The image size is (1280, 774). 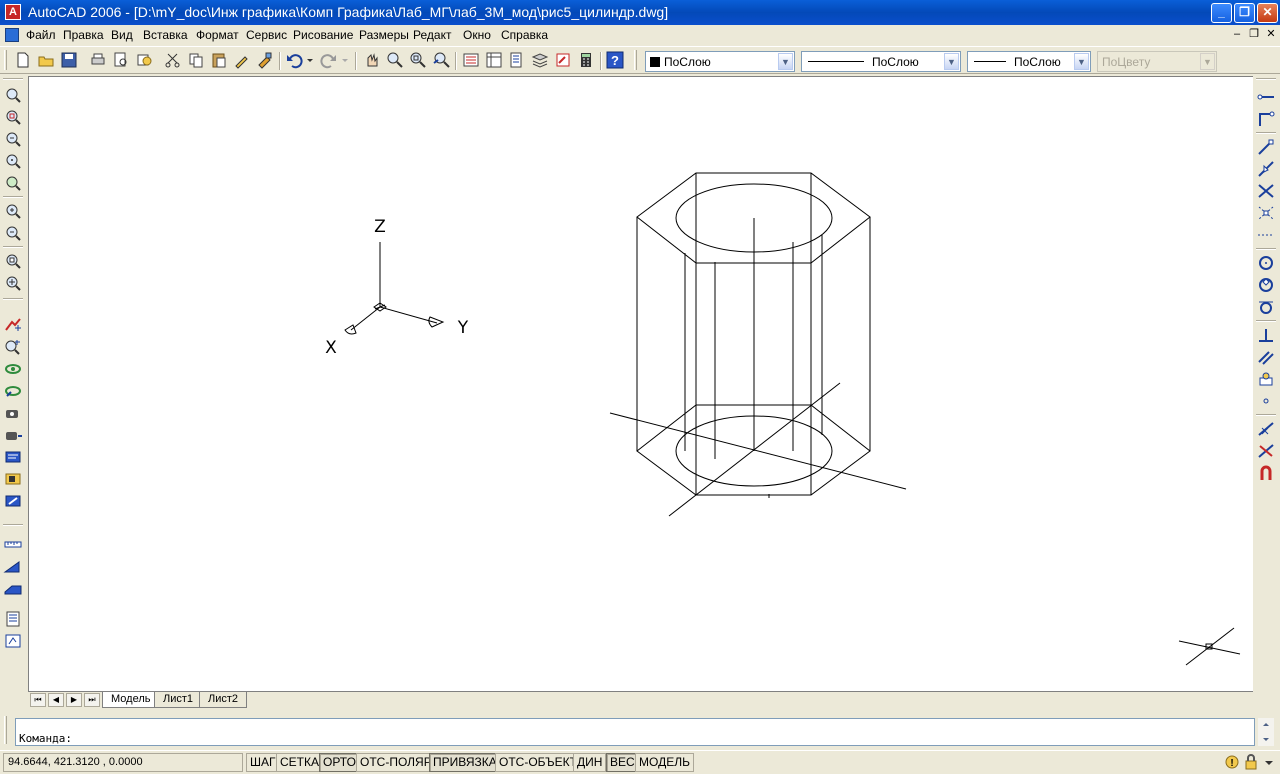 What do you see at coordinates (441, 60) in the screenshot?
I see `zoom-previous-icon` at bounding box center [441, 60].